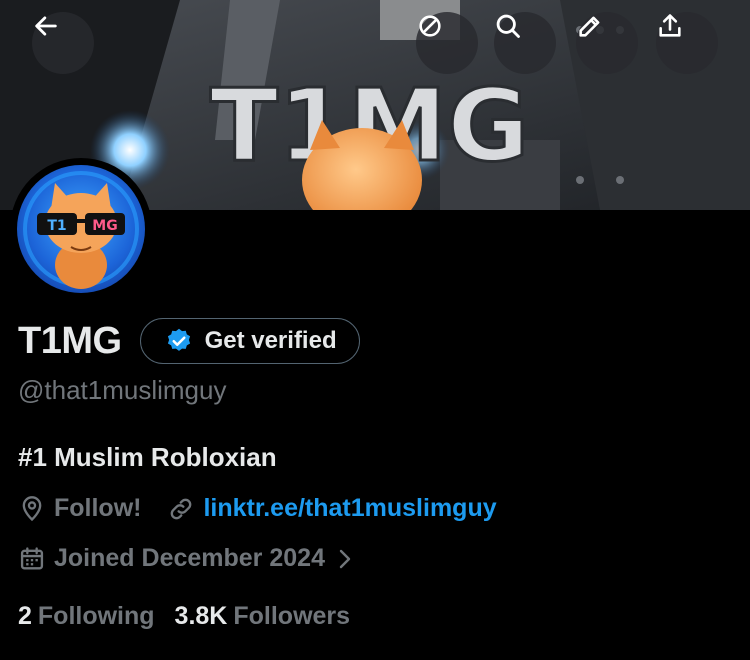 This screenshot has height=660, width=750. What do you see at coordinates (56, 226) in the screenshot?
I see `avatar-text-left: T1` at bounding box center [56, 226].